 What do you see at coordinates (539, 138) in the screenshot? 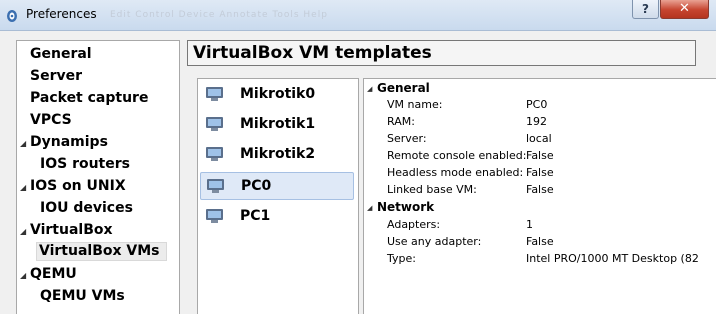
I see `detail-value-server: local` at bounding box center [539, 138].